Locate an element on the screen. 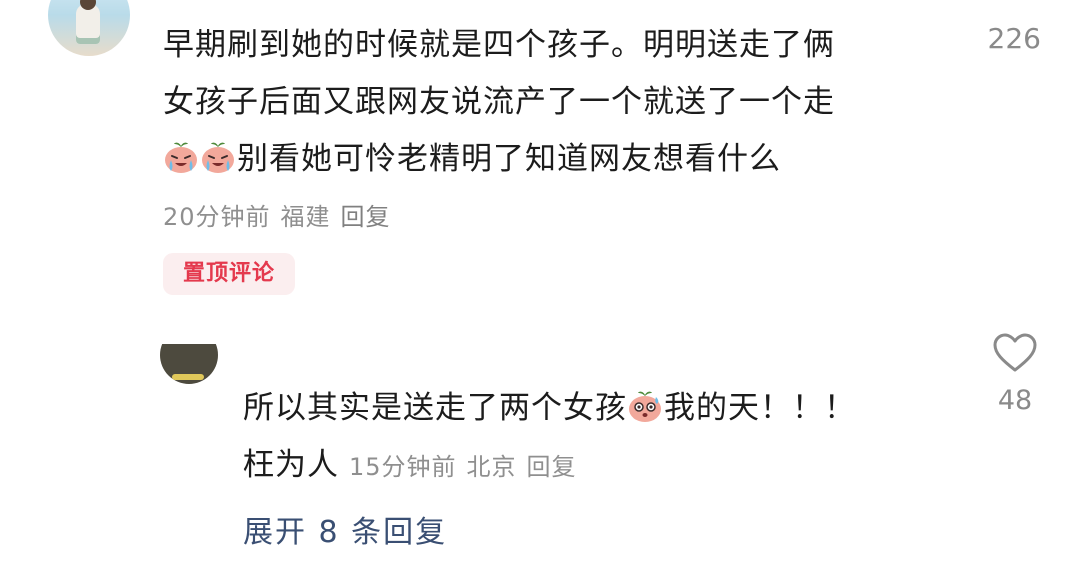  comment-time: 20分钟前 is located at coordinates (217, 217).